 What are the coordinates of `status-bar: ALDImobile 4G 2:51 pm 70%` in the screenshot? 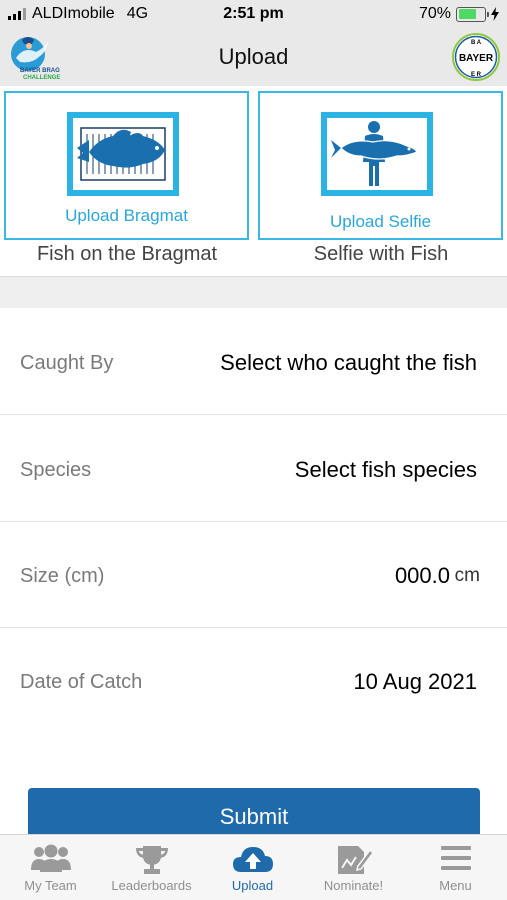 It's located at (253, 15).